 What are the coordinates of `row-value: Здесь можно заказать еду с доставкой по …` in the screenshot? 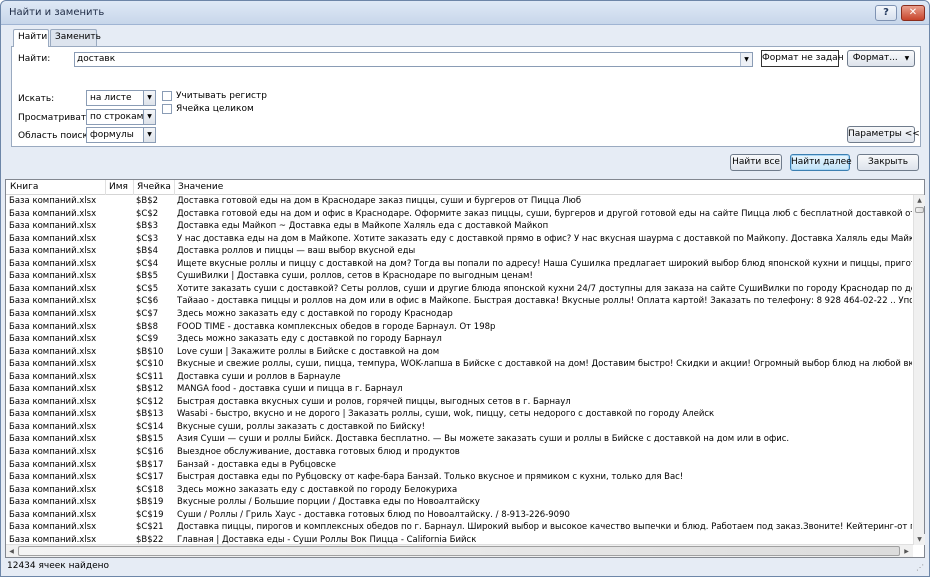 It's located at (309, 339).